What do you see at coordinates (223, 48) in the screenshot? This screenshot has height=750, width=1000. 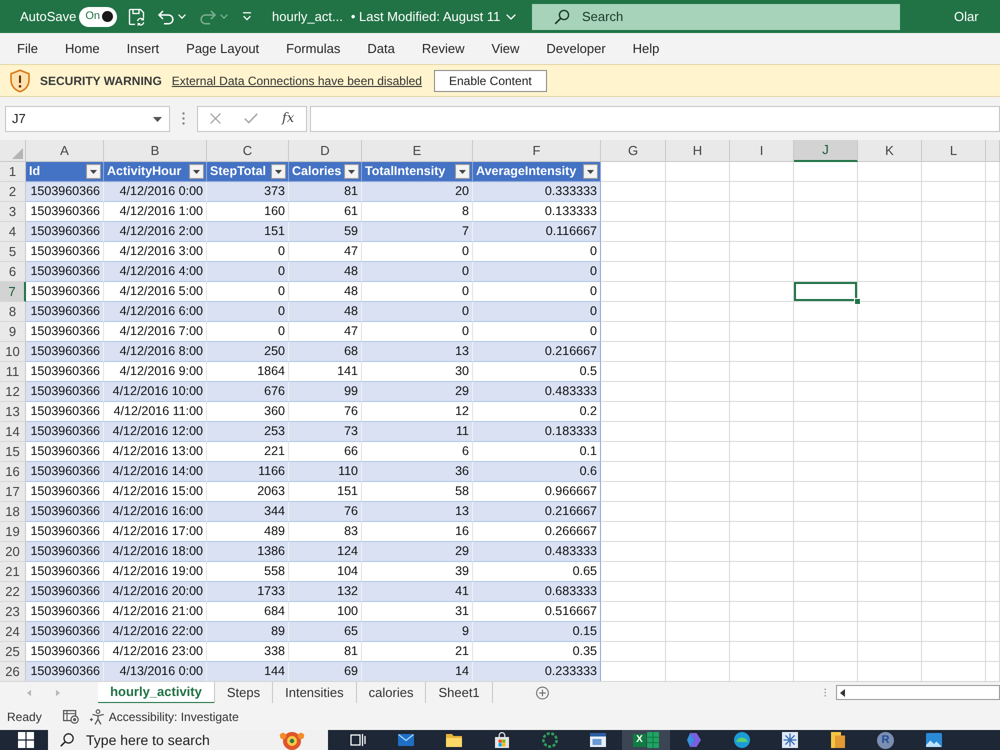 I see `ribbon-tab: Page Layout` at bounding box center [223, 48].